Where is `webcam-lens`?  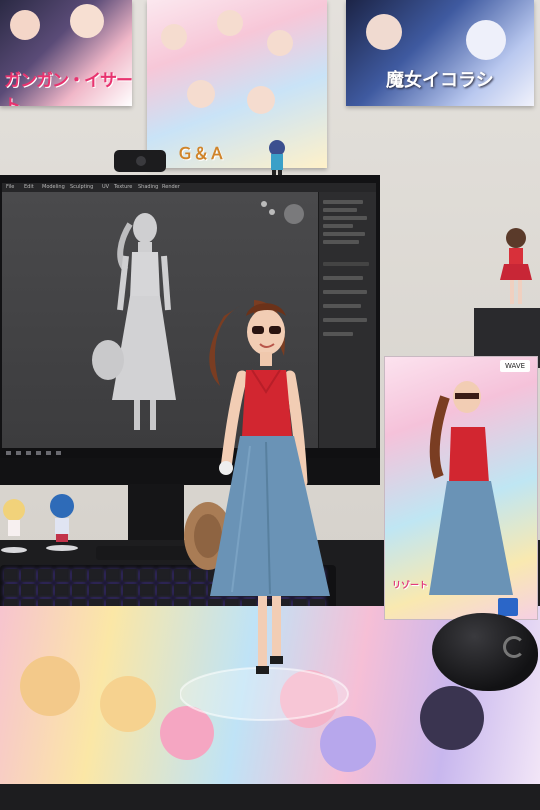 webcam-lens is located at coordinates (141, 161).